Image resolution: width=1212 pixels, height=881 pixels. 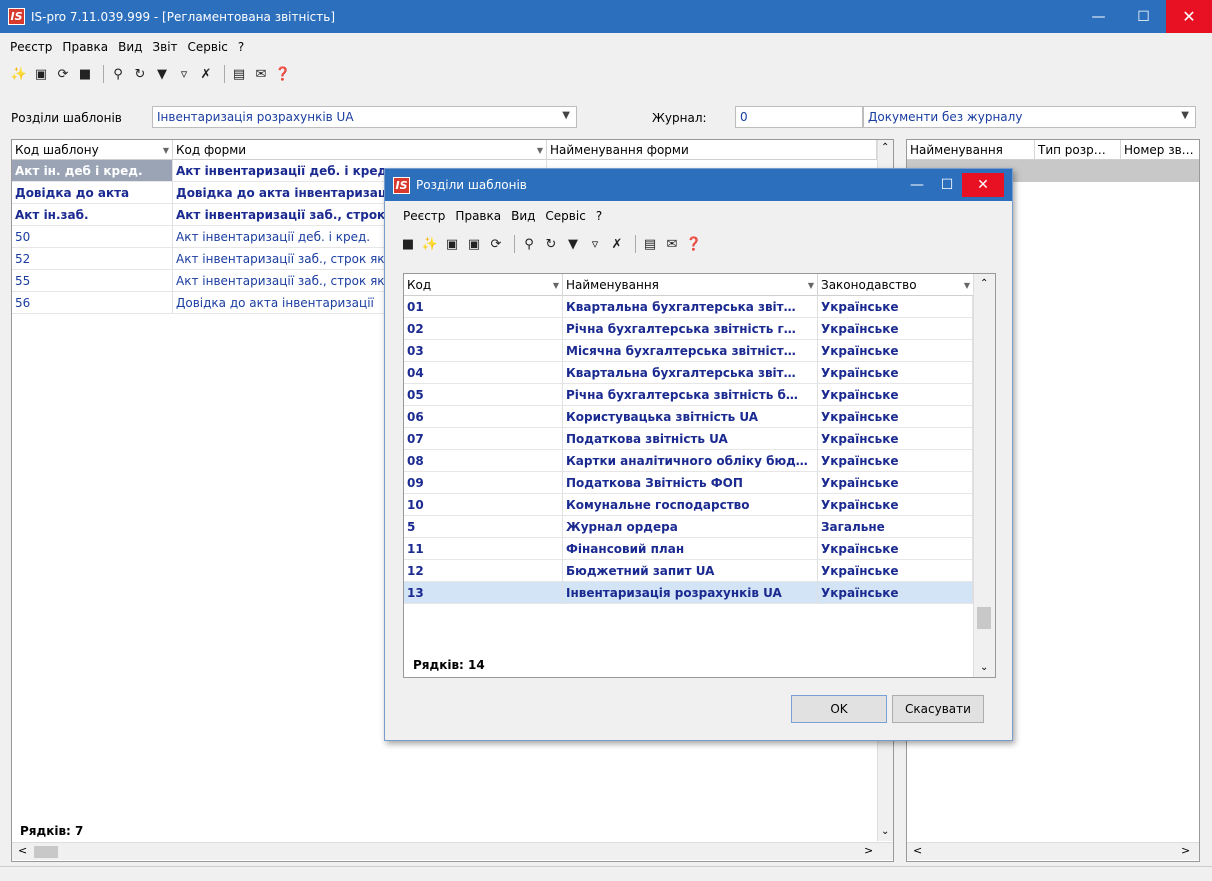 What do you see at coordinates (688, 549) in the screenshot?
I see `table-row: 11 Фінансовий план Українське` at bounding box center [688, 549].